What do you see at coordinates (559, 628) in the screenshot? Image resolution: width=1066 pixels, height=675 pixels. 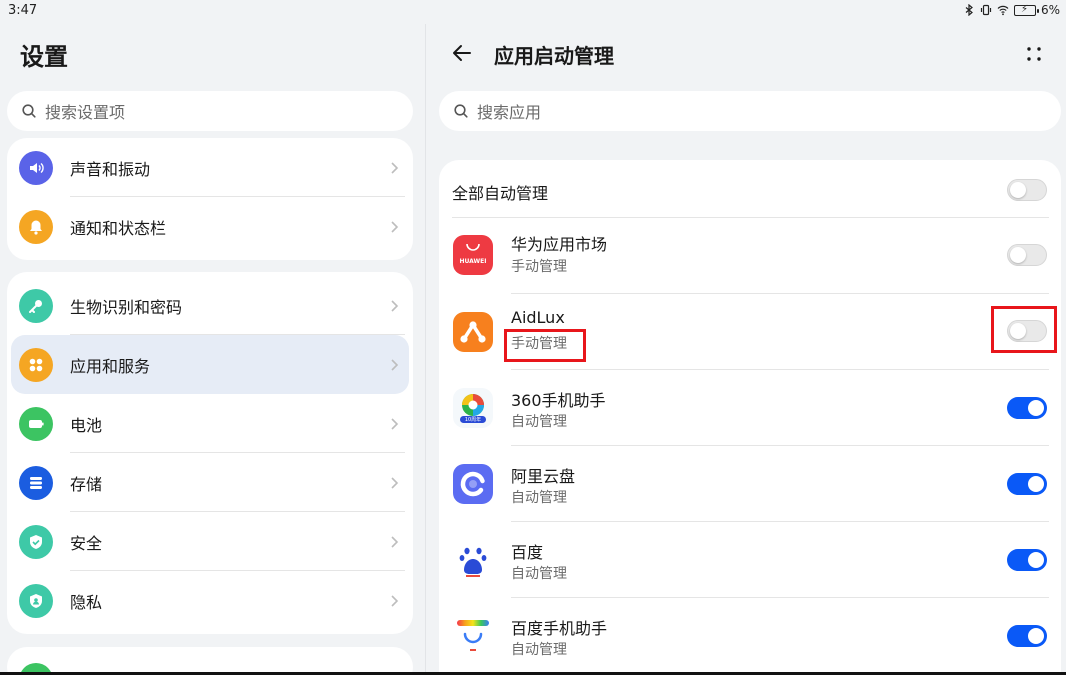 I see `app-name: 百度手机助手` at bounding box center [559, 628].